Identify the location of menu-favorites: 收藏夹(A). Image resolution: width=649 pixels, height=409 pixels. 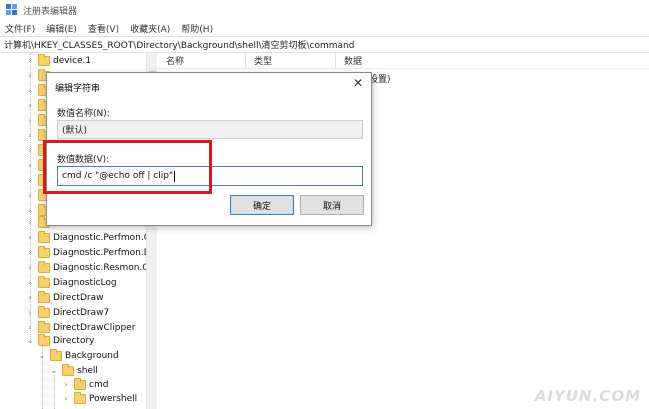
(150, 28).